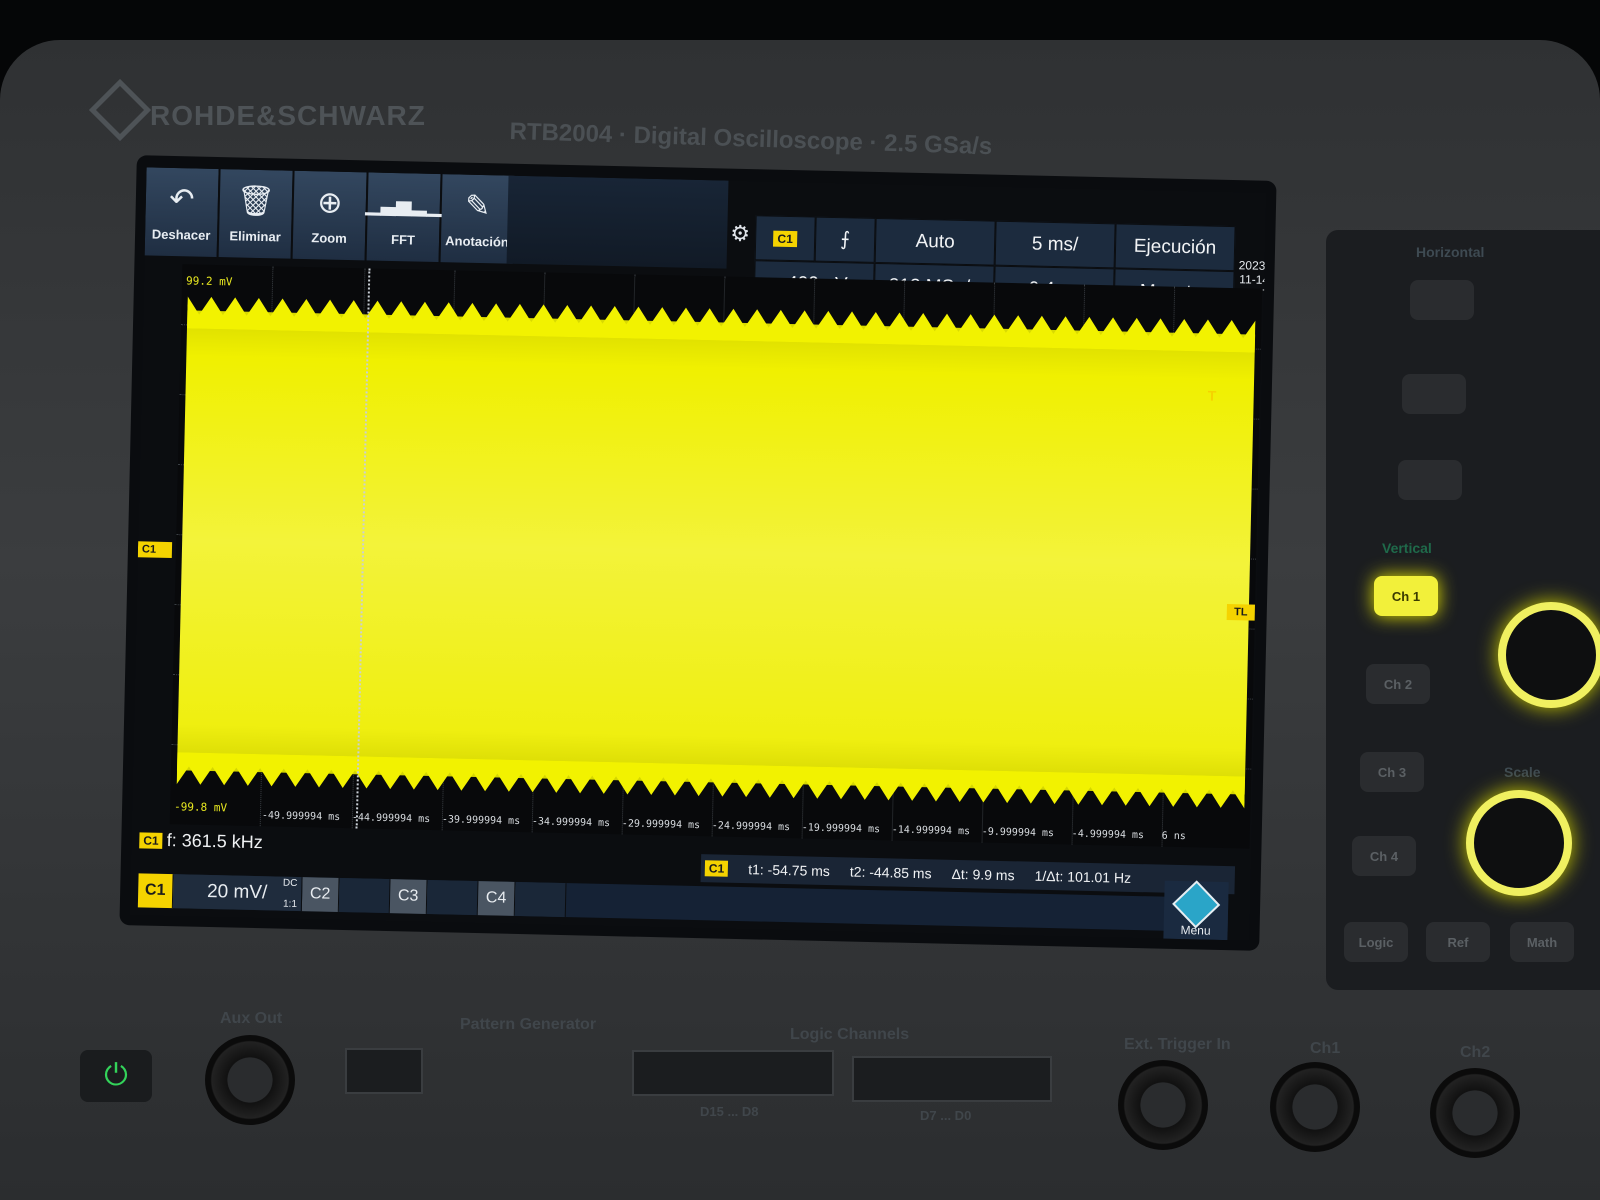 This screenshot has width=1600, height=1200. I want to click on trigger-position-marker: T, so click(1212, 396).